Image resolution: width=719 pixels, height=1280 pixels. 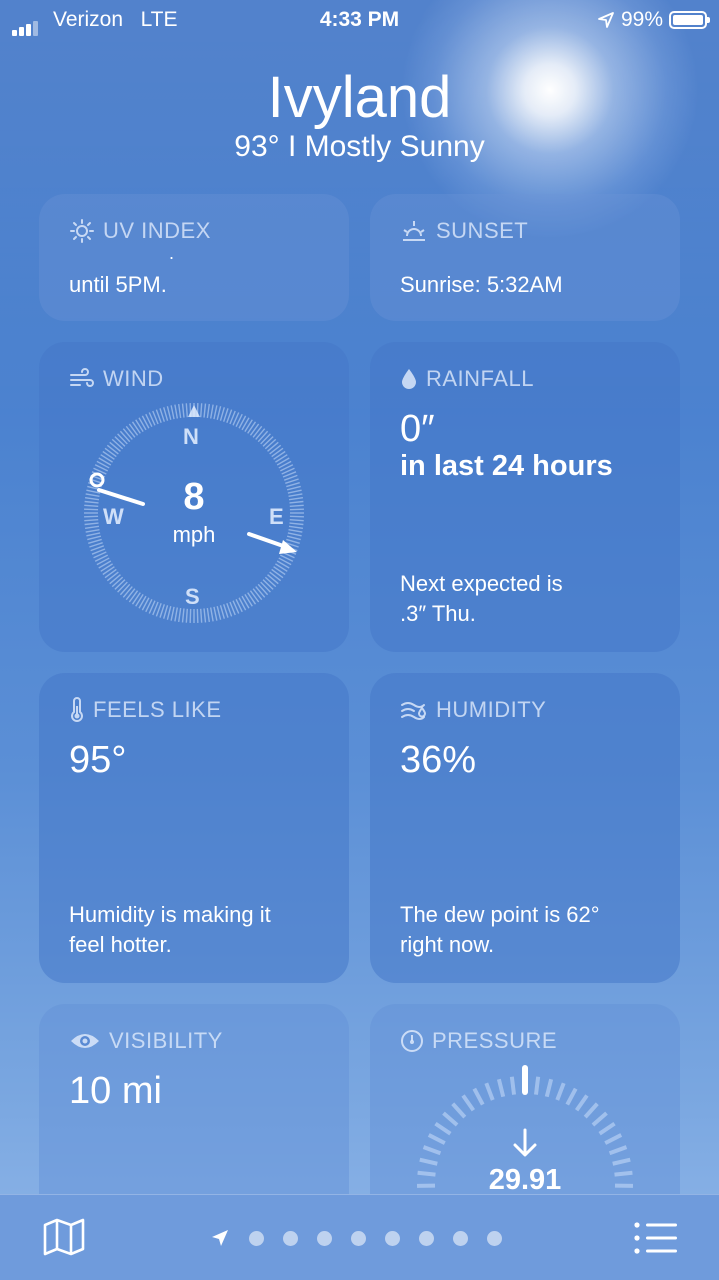 I want to click on compass-s: S, so click(x=192, y=597).